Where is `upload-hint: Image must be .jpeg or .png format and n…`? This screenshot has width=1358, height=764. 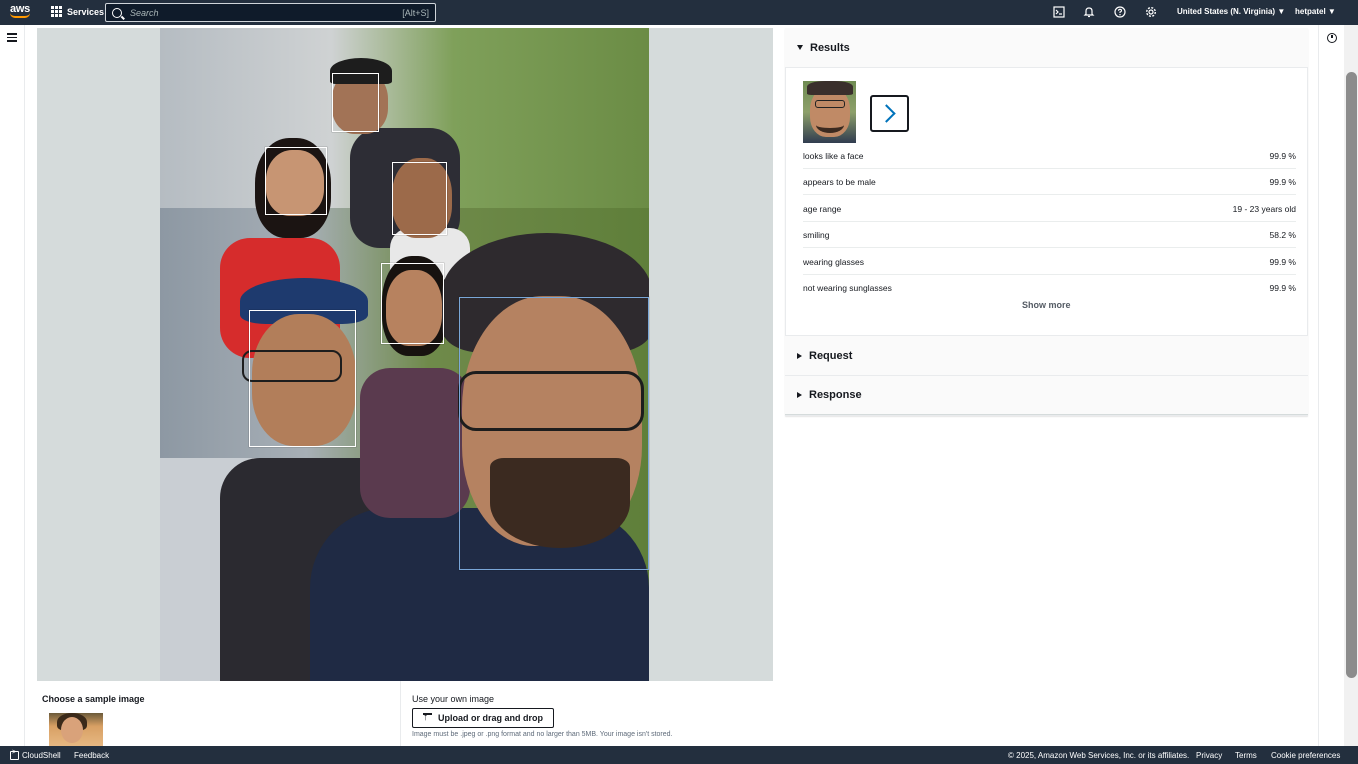 upload-hint: Image must be .jpeg or .png format and n… is located at coordinates (542, 734).